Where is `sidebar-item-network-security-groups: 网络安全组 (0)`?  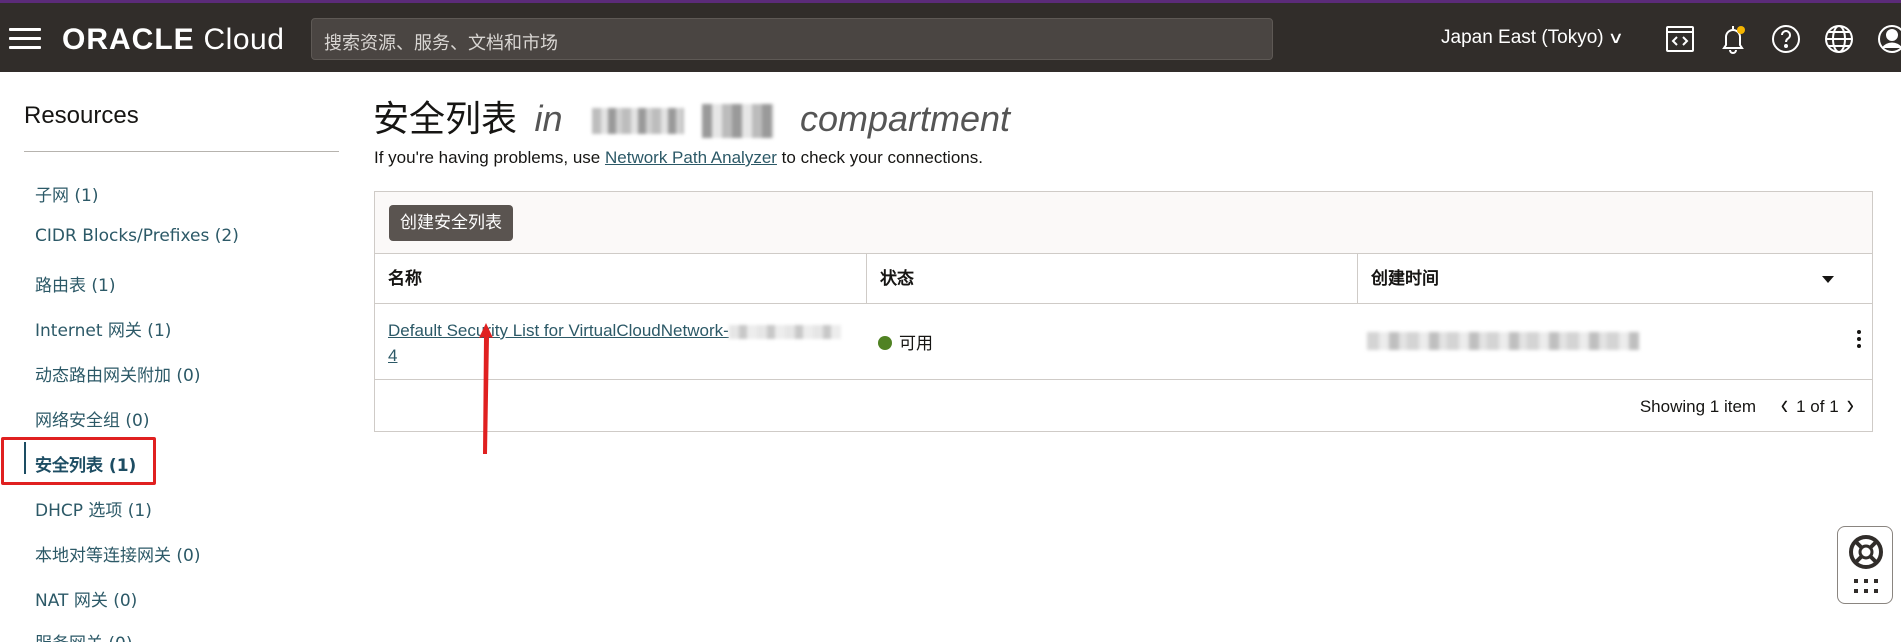 sidebar-item-network-security-groups: 网络安全组 (0) is located at coordinates (92, 418).